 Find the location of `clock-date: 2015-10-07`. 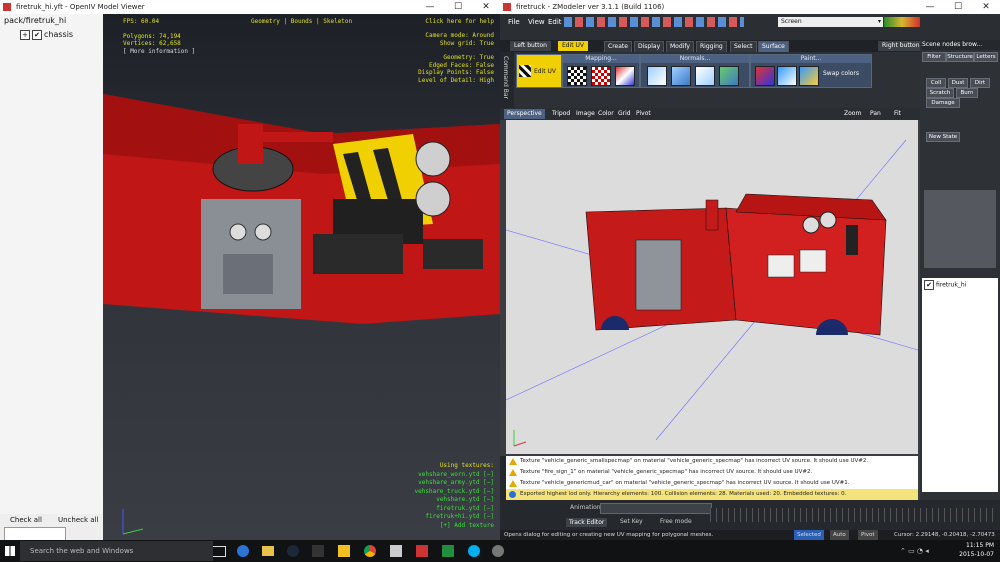

clock-date: 2015-10-07 is located at coordinates (976, 554).